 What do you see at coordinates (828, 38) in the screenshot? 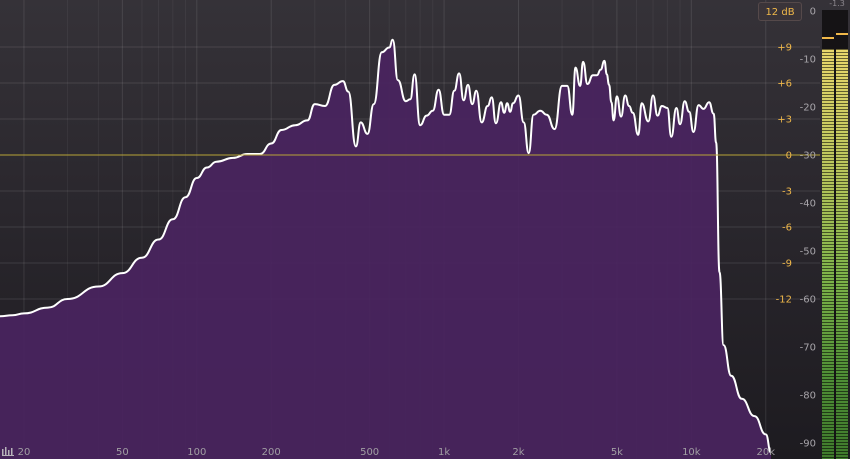
I see `meter-left-peak` at bounding box center [828, 38].